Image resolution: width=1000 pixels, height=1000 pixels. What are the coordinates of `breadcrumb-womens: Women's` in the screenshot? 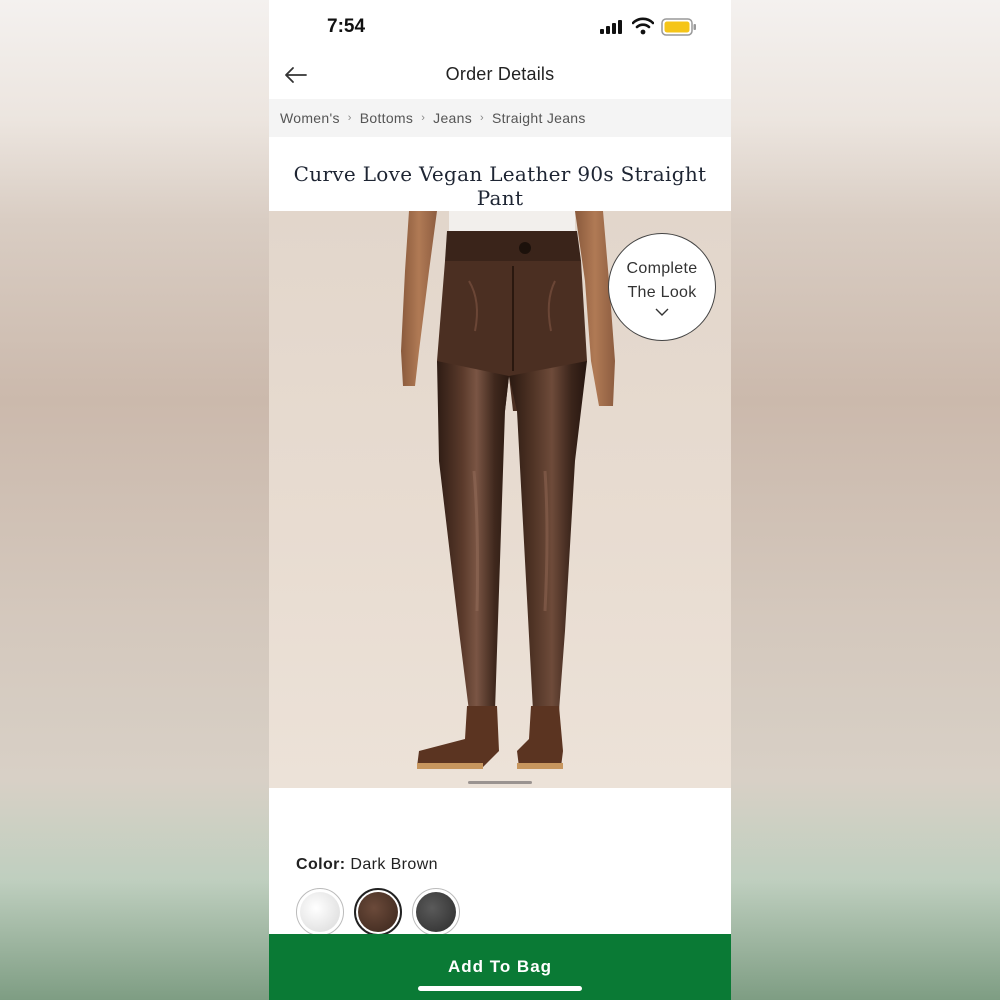 It's located at (310, 118).